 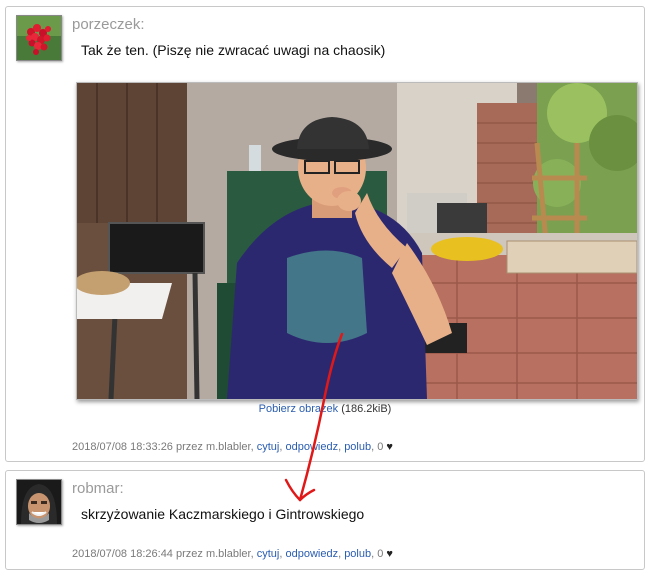 I want to click on hooded-face-avatar-icon, so click(x=39, y=502).